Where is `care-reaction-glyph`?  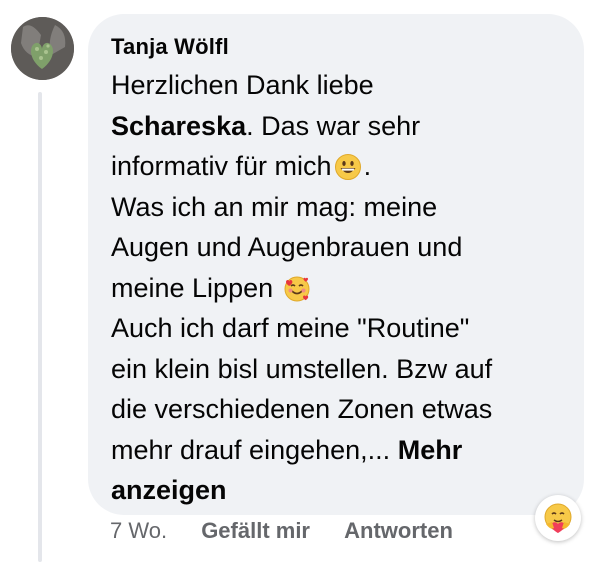 care-reaction-glyph is located at coordinates (558, 518).